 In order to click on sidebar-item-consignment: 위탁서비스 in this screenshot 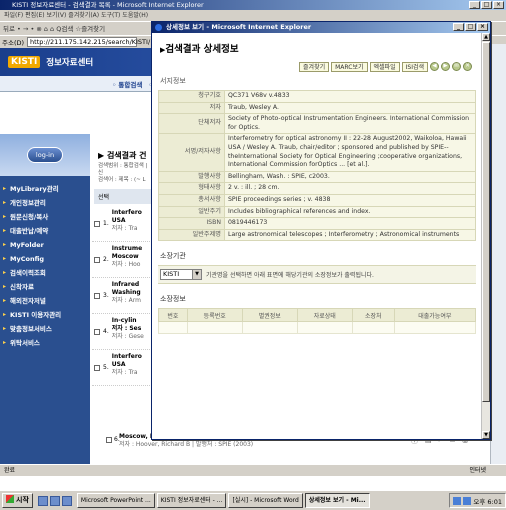, I will do `click(45, 343)`.